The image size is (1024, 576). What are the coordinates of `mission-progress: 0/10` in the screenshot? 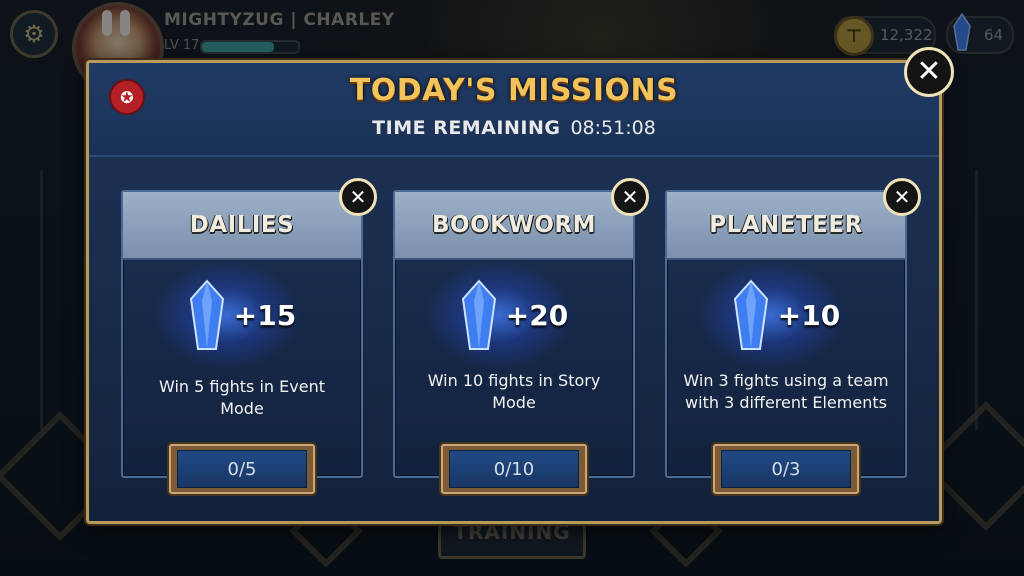 It's located at (514, 469).